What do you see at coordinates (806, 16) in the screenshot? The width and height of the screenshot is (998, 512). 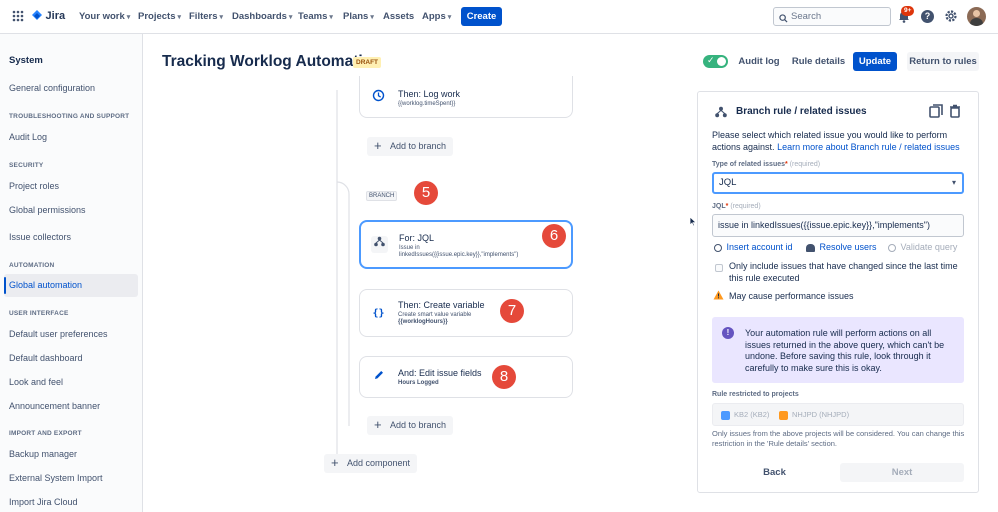 I see `search-placeholder: Search` at bounding box center [806, 16].